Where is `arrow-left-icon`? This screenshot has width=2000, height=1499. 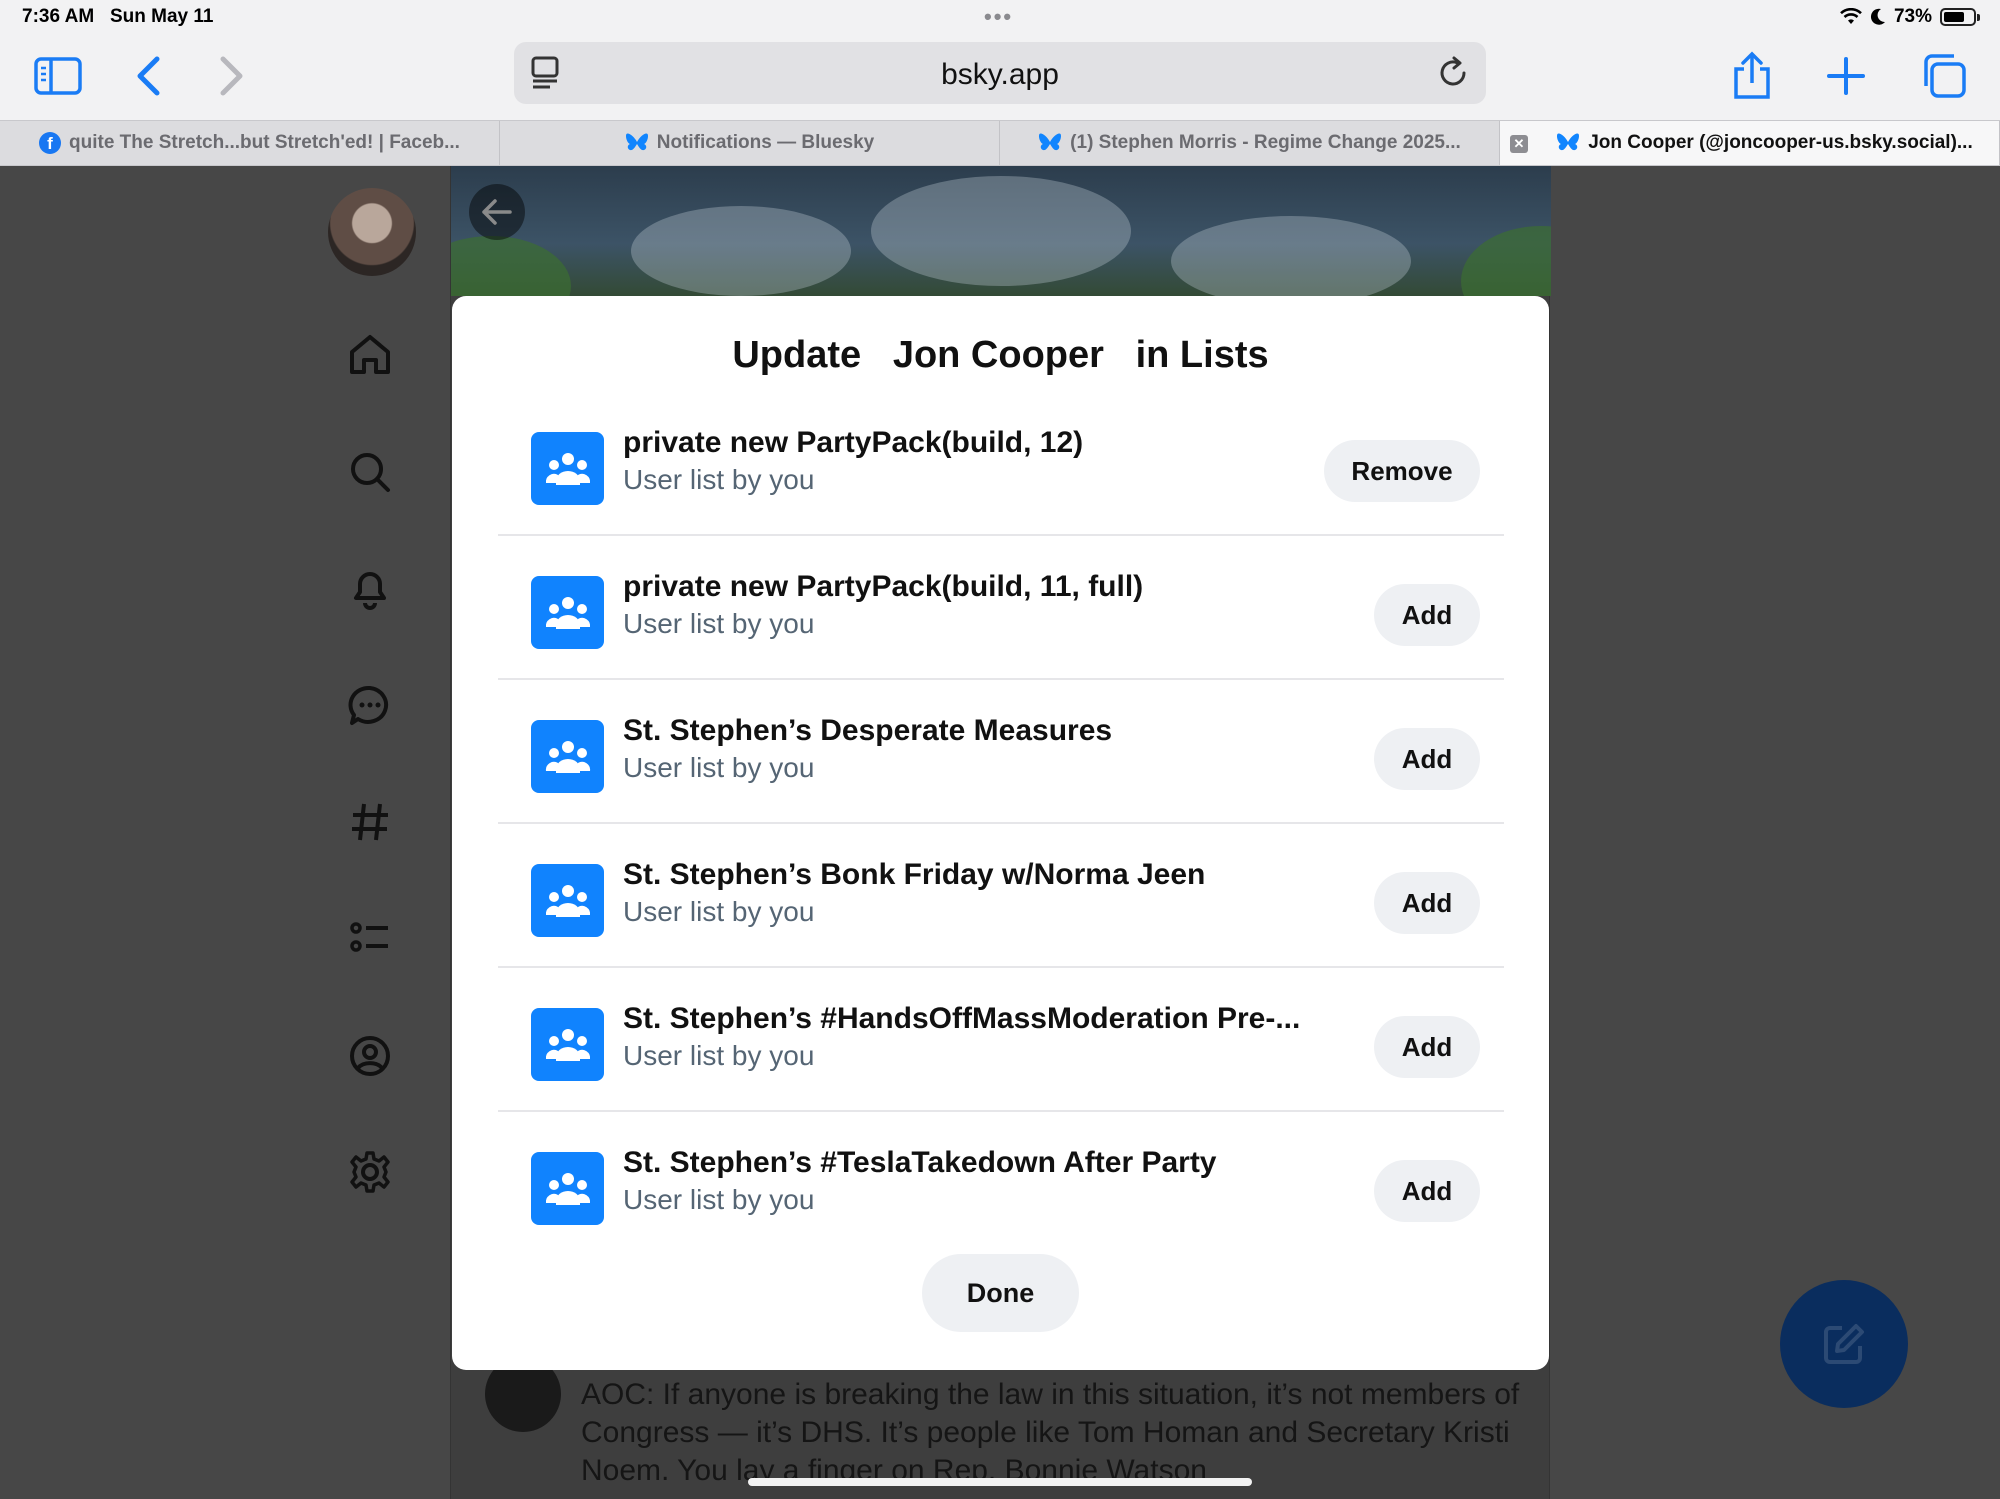 arrow-left-icon is located at coordinates (497, 212).